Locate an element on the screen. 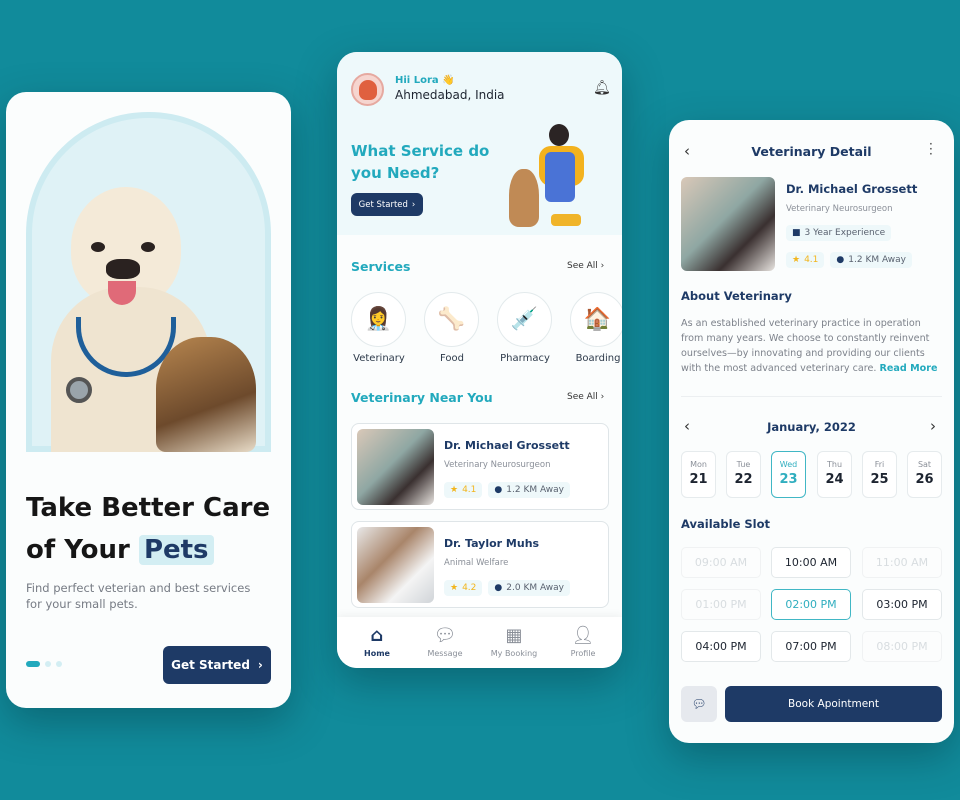 The height and width of the screenshot is (800, 960). page-indicator is located at coordinates (44, 664).